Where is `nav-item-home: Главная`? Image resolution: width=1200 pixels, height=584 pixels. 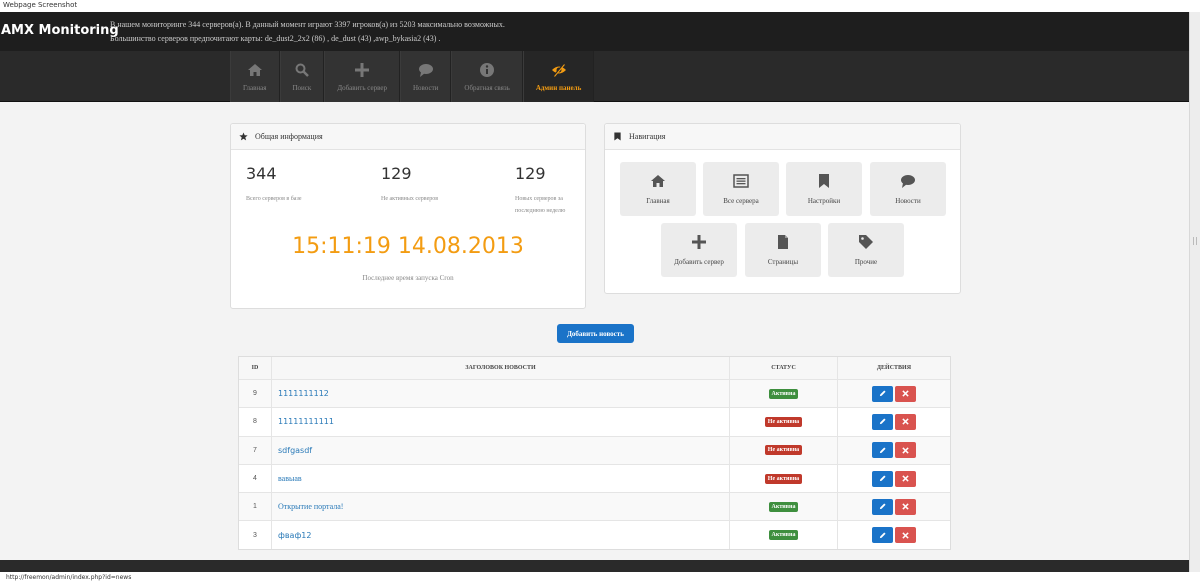
nav-item-home: Главная is located at coordinates (255, 76).